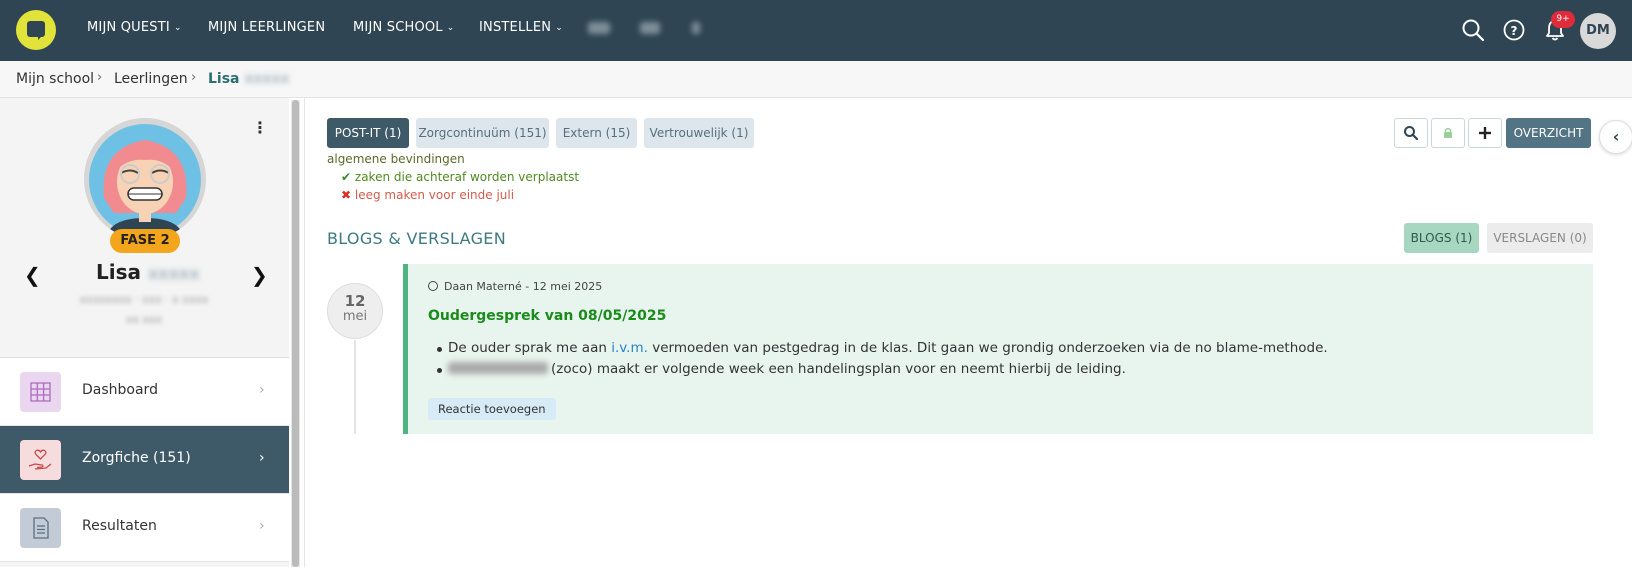  I want to click on help-icon: ?, so click(1514, 30).